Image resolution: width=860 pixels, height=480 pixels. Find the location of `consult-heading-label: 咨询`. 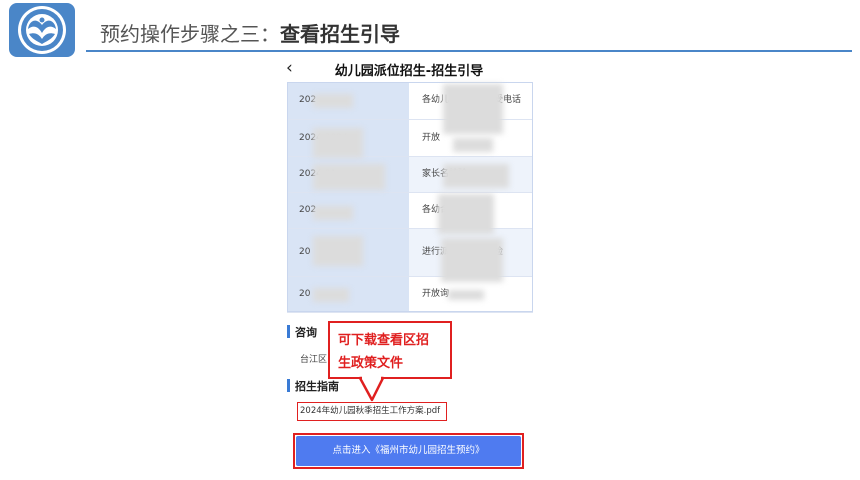

consult-heading-label: 咨询 is located at coordinates (306, 332).